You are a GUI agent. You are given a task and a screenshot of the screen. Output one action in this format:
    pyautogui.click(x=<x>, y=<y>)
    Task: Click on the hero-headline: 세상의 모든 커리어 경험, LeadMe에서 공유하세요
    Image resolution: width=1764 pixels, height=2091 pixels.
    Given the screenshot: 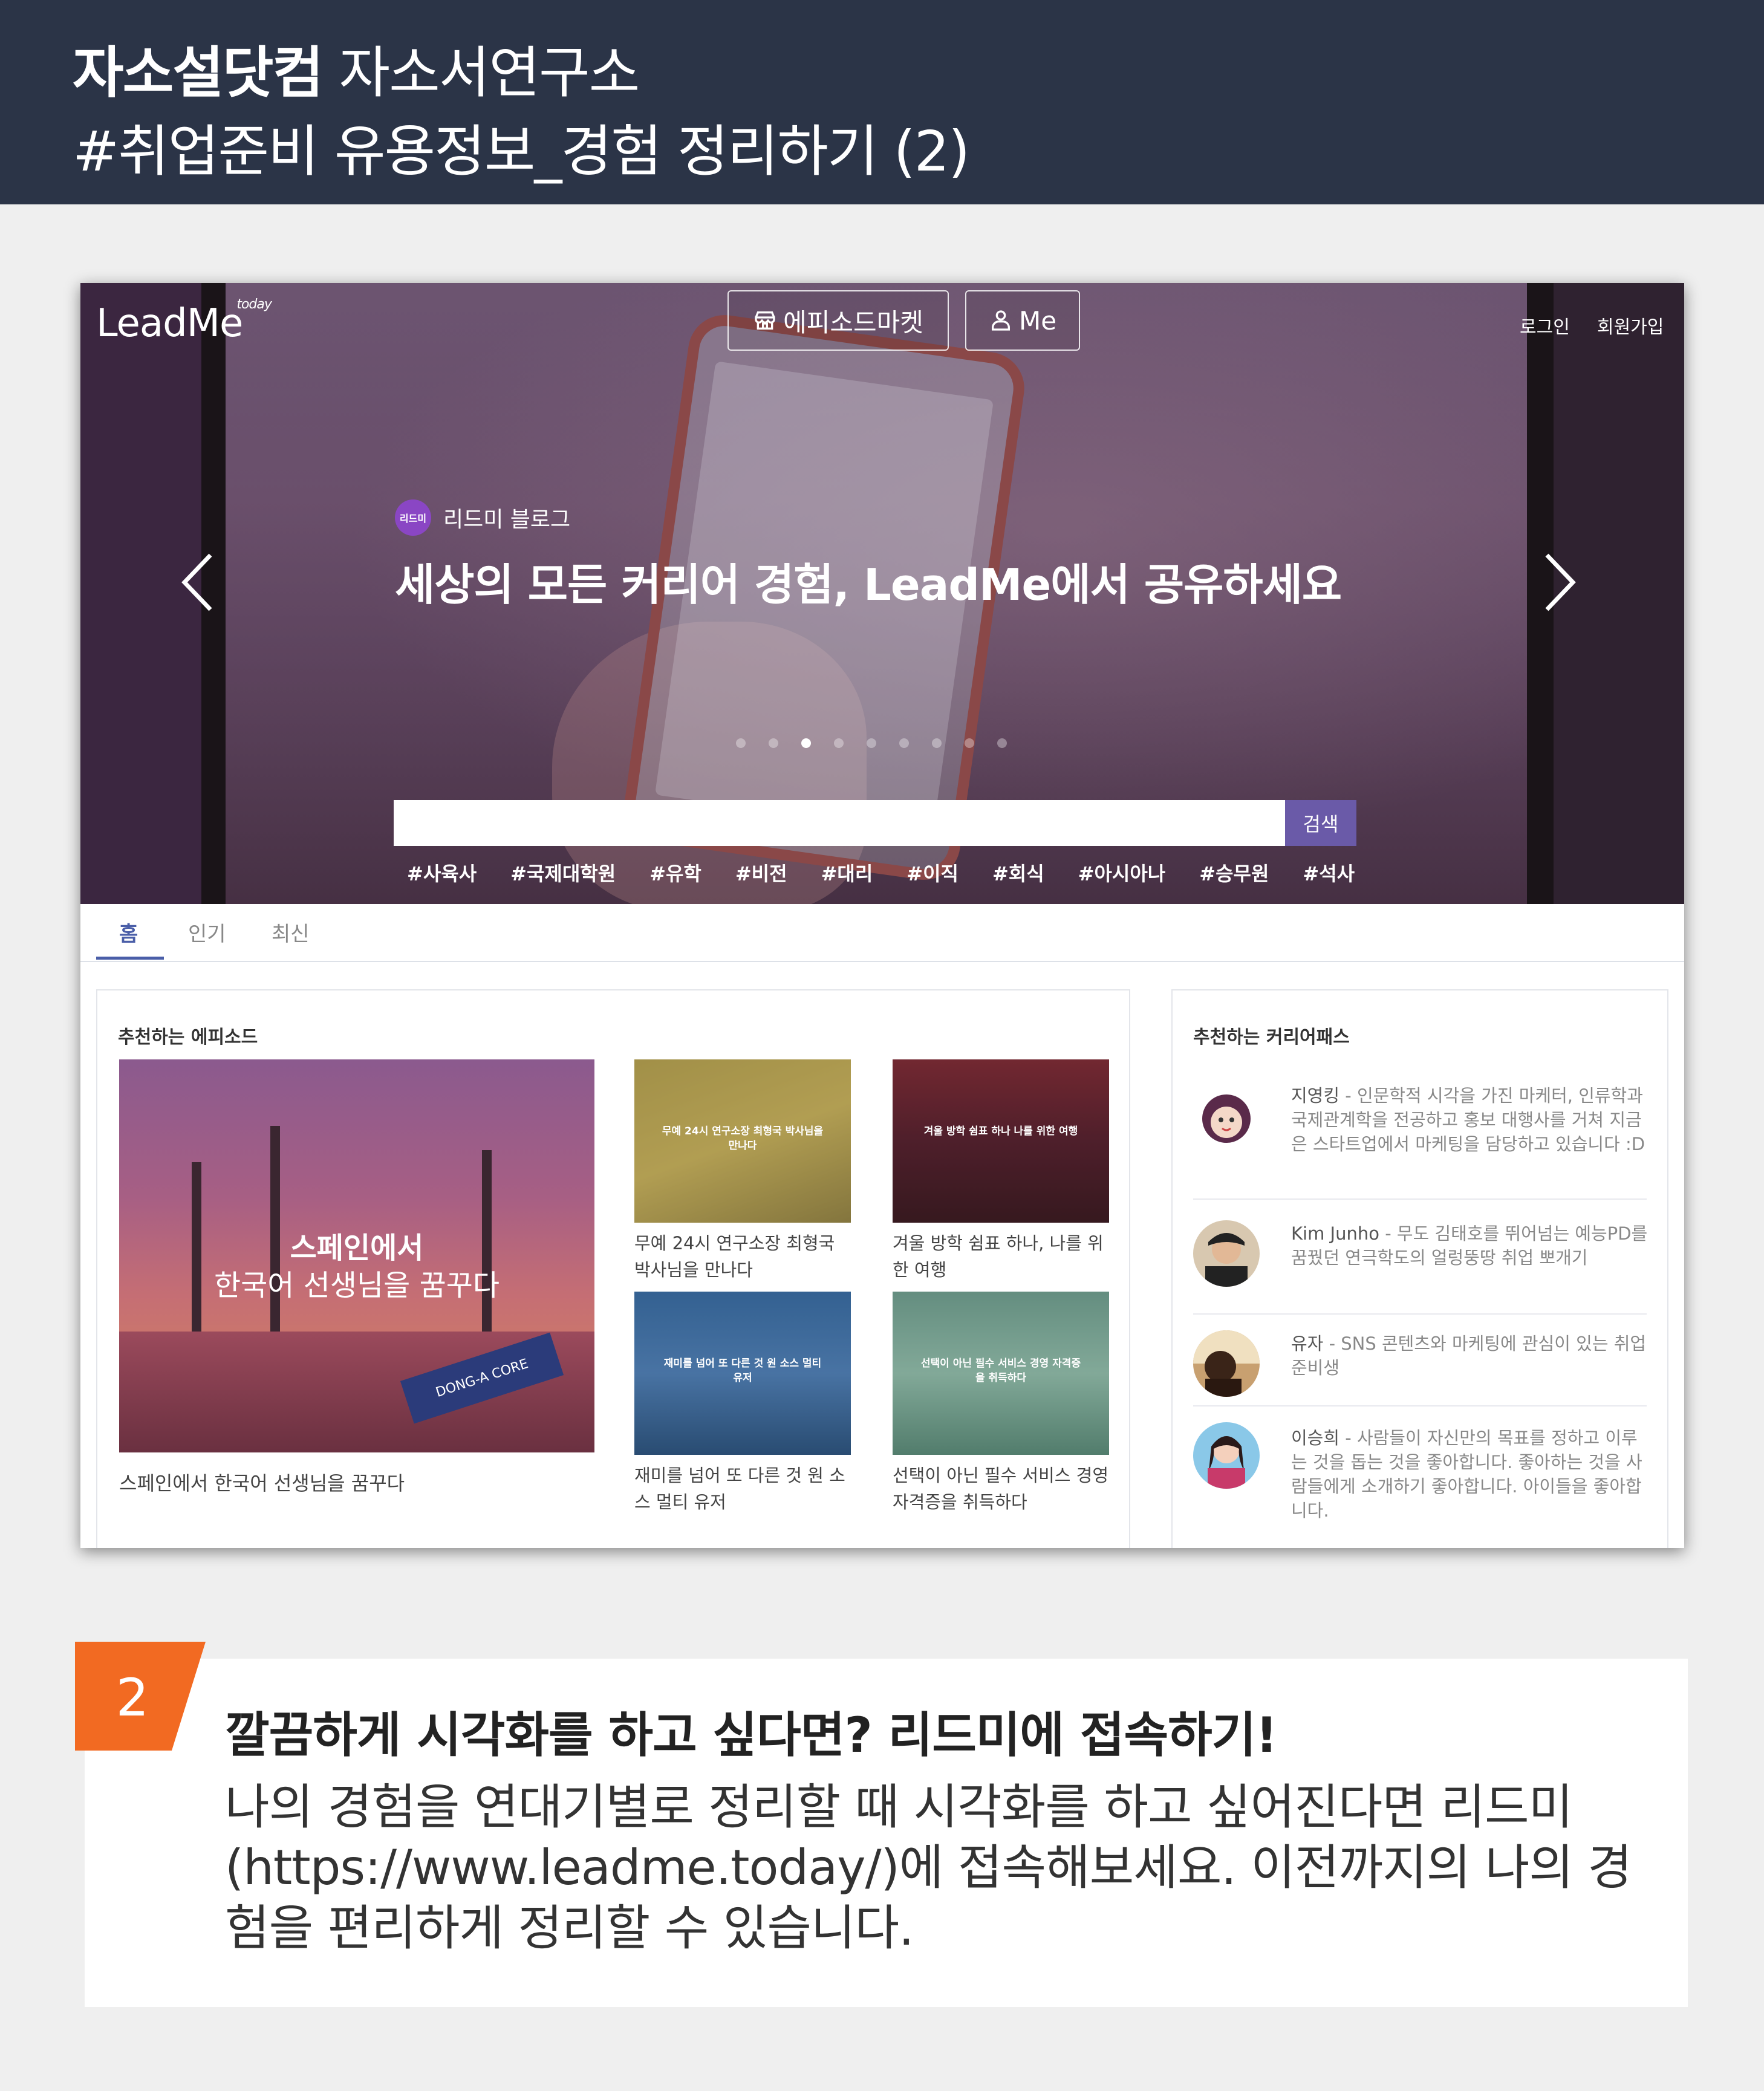 What is the action you would take?
    pyautogui.click(x=868, y=584)
    